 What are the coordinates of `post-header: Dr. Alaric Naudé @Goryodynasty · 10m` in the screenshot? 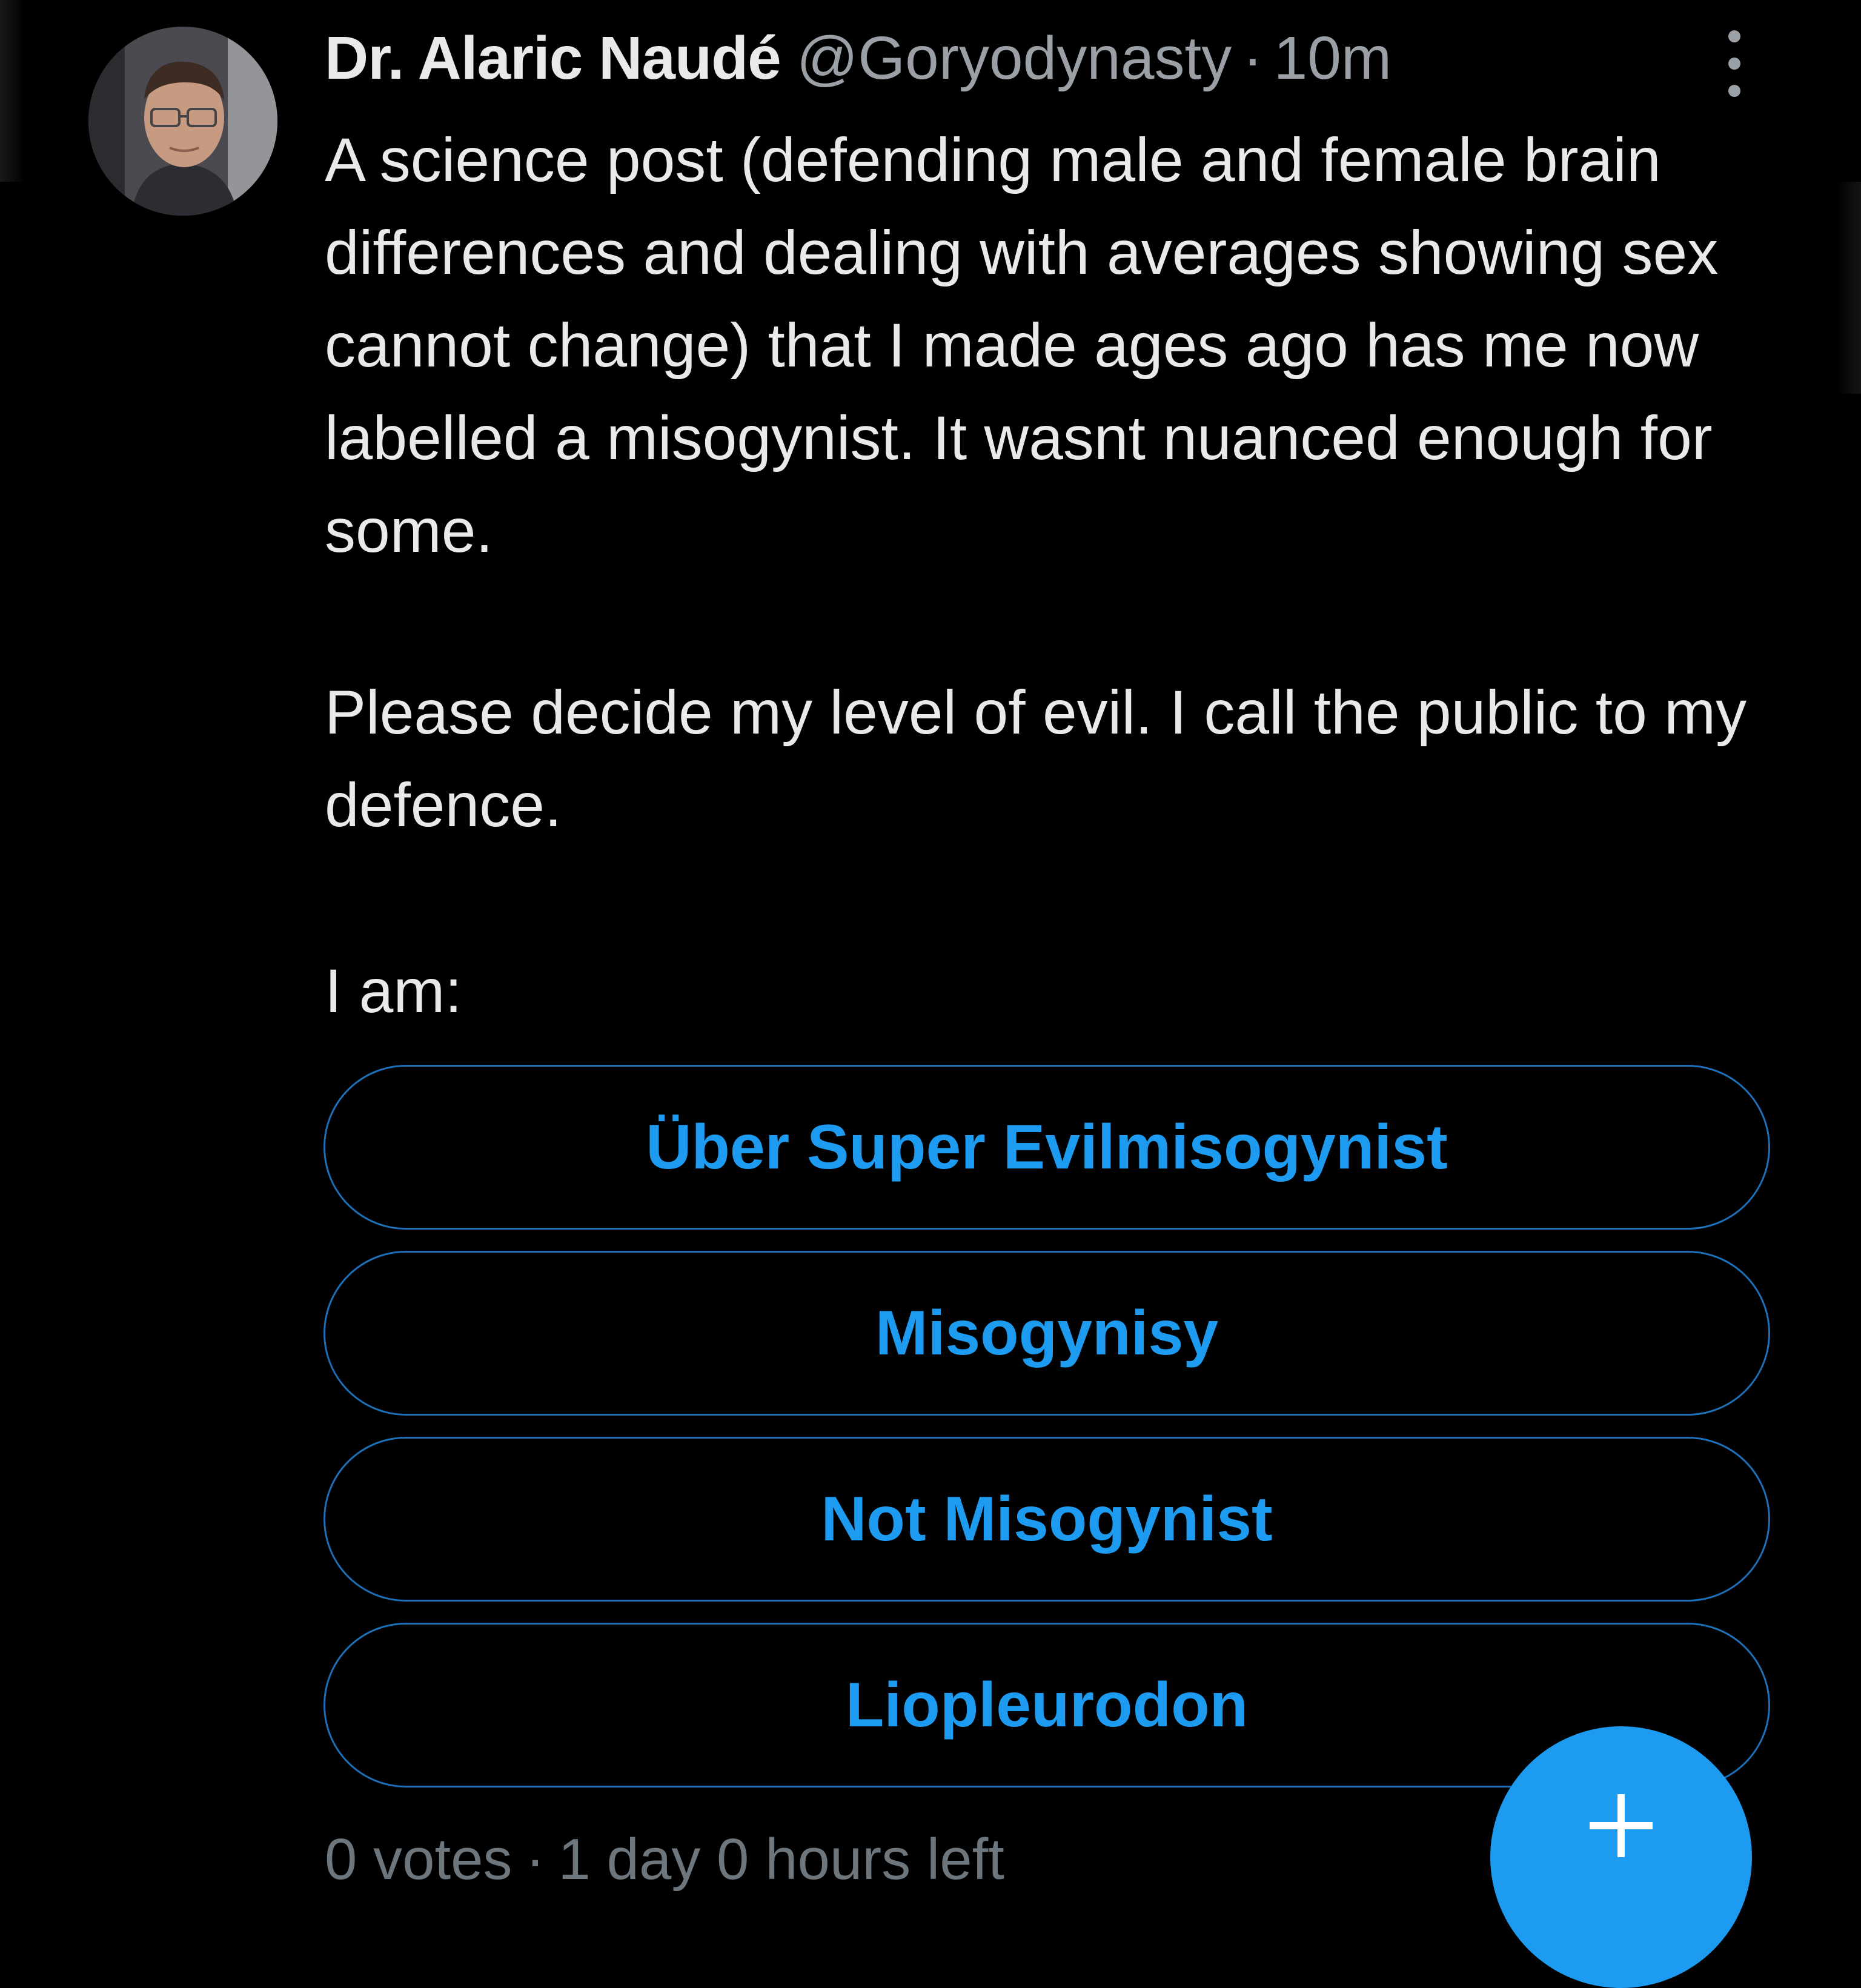 It's located at (859, 58).